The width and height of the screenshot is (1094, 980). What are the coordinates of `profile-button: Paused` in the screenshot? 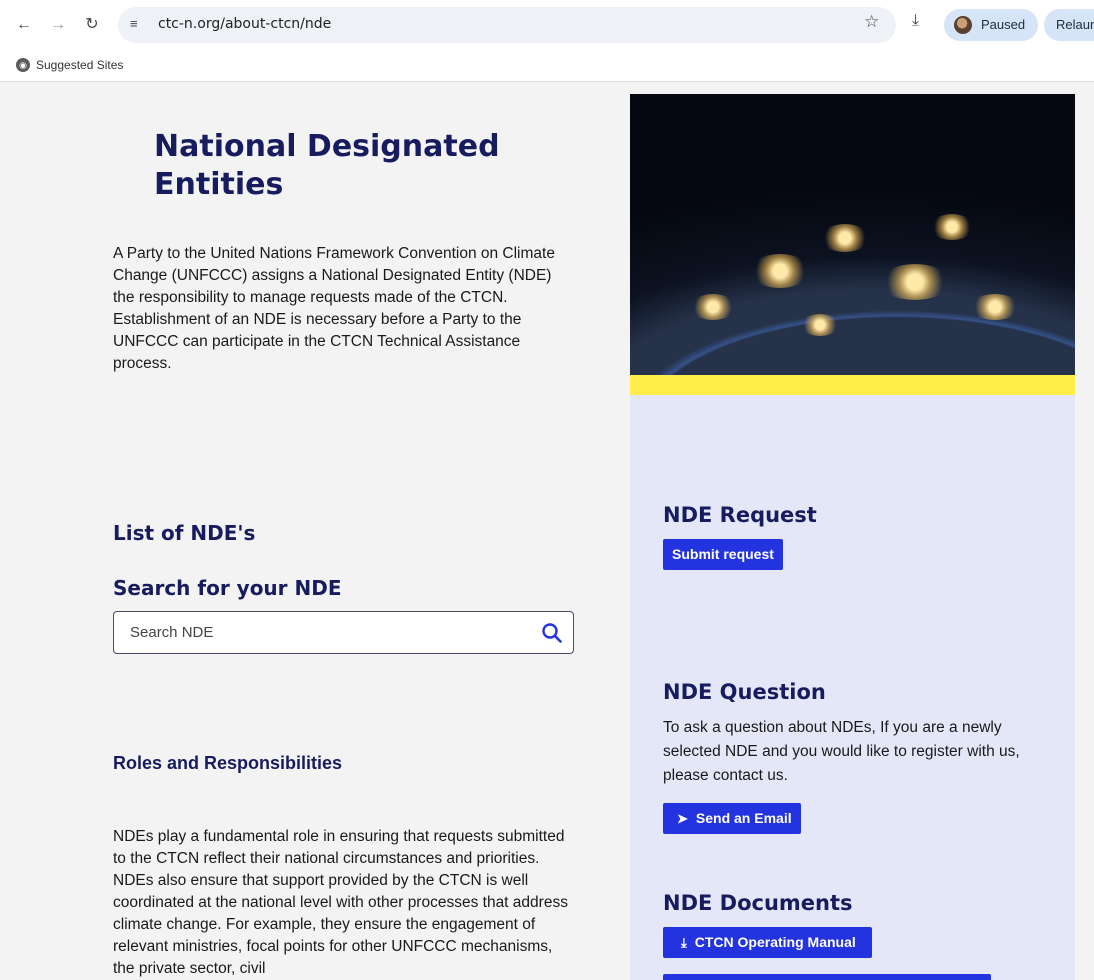 It's located at (991, 25).